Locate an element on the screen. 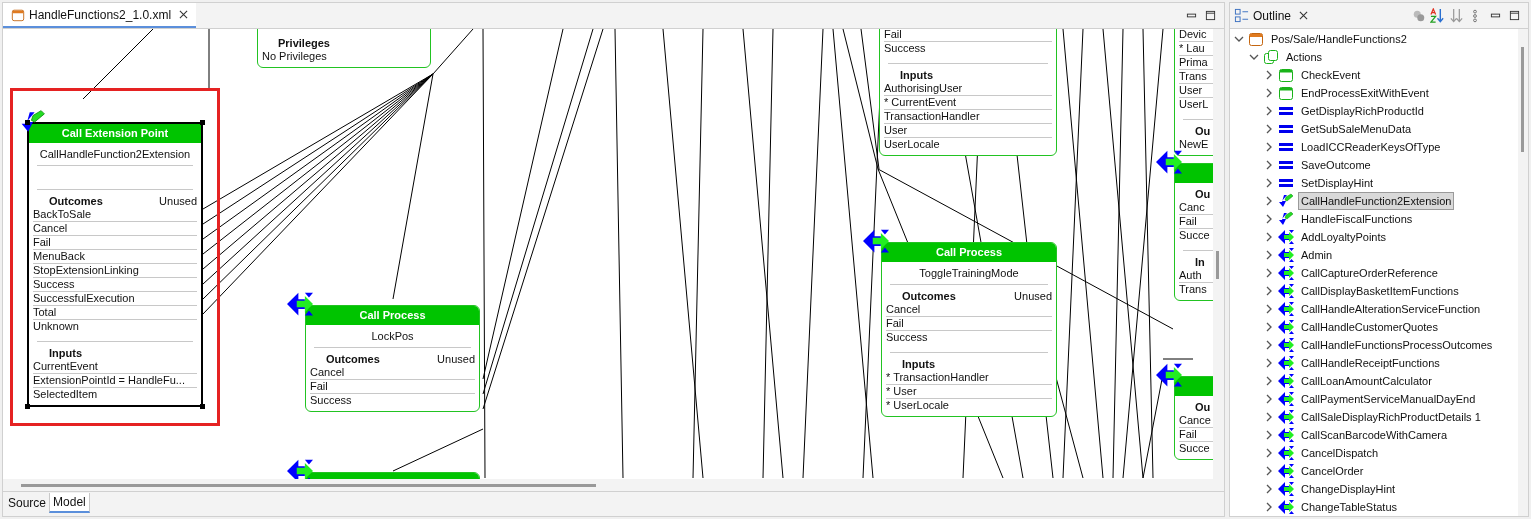  tree-item: CancelDispatch is located at coordinates (1340, 453).